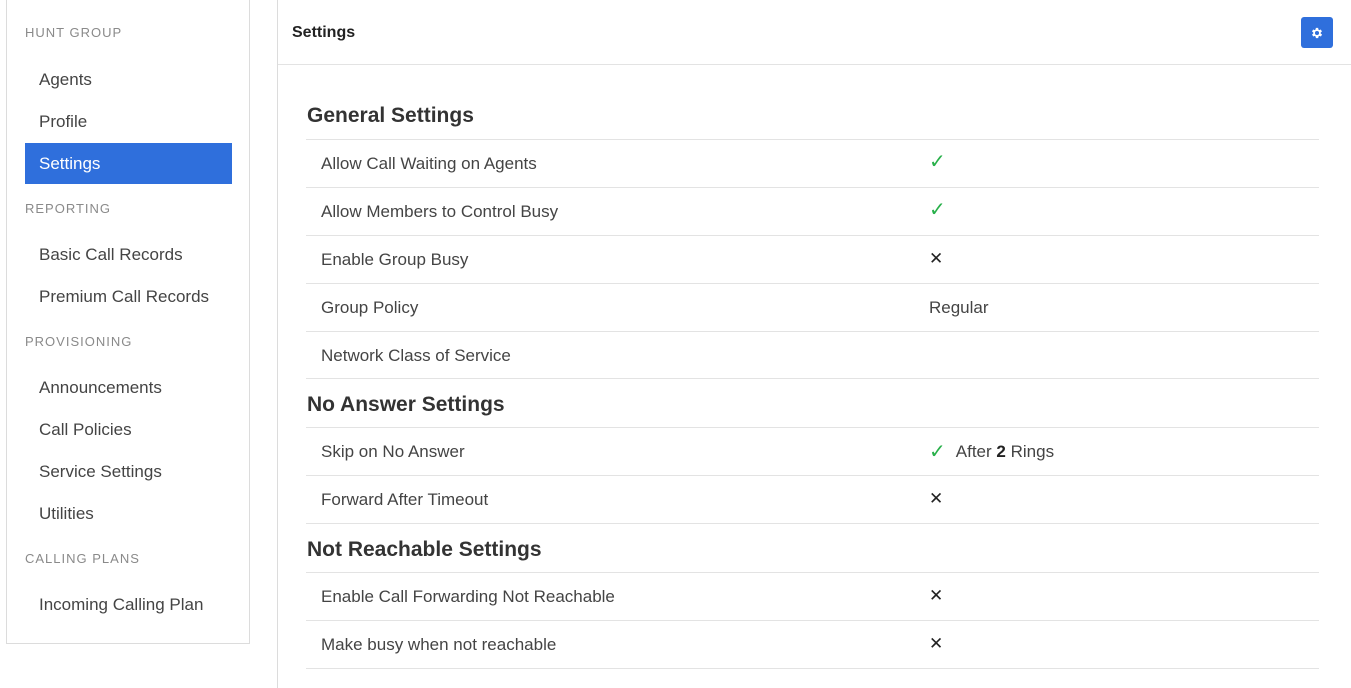 The height and width of the screenshot is (688, 1351). Describe the element at coordinates (812, 163) in the screenshot. I see `settings-row: Allow Call Waiting on Agents ✓` at that location.